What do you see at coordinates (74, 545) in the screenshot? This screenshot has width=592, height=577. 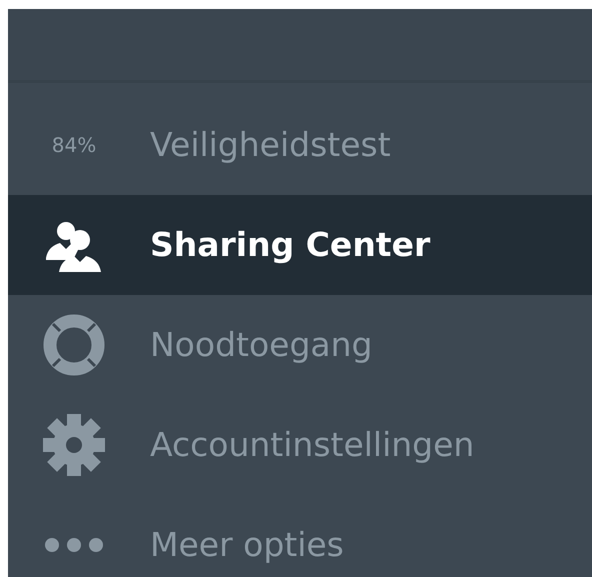 I see `more-icon` at bounding box center [74, 545].